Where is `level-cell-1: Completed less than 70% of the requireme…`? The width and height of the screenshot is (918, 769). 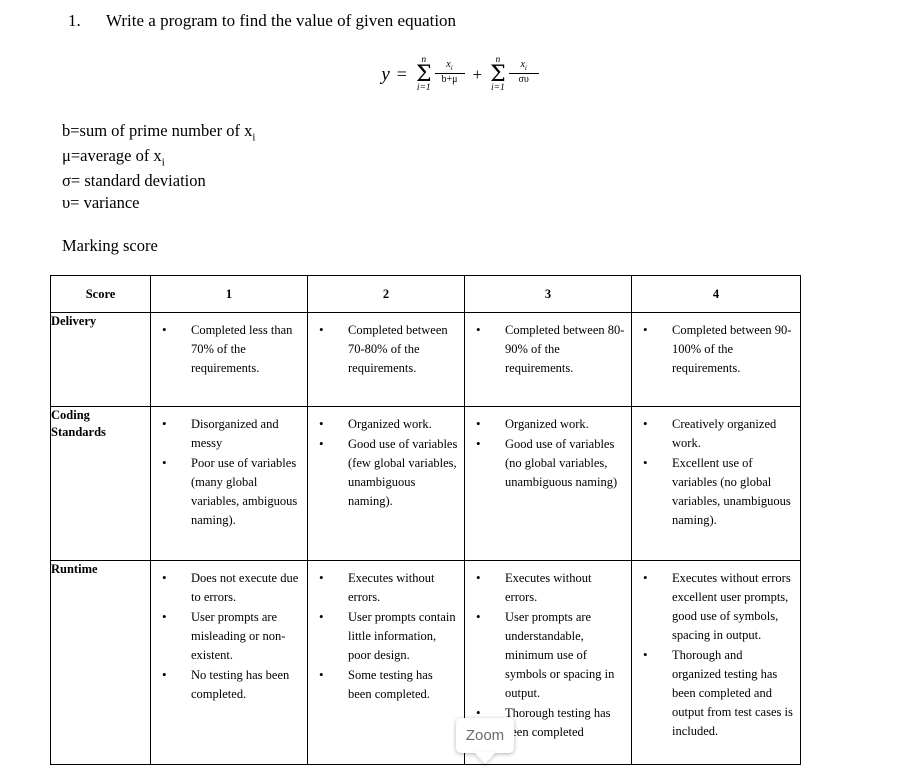
level-cell-1: Completed less than 70% of the requireme… is located at coordinates (229, 359).